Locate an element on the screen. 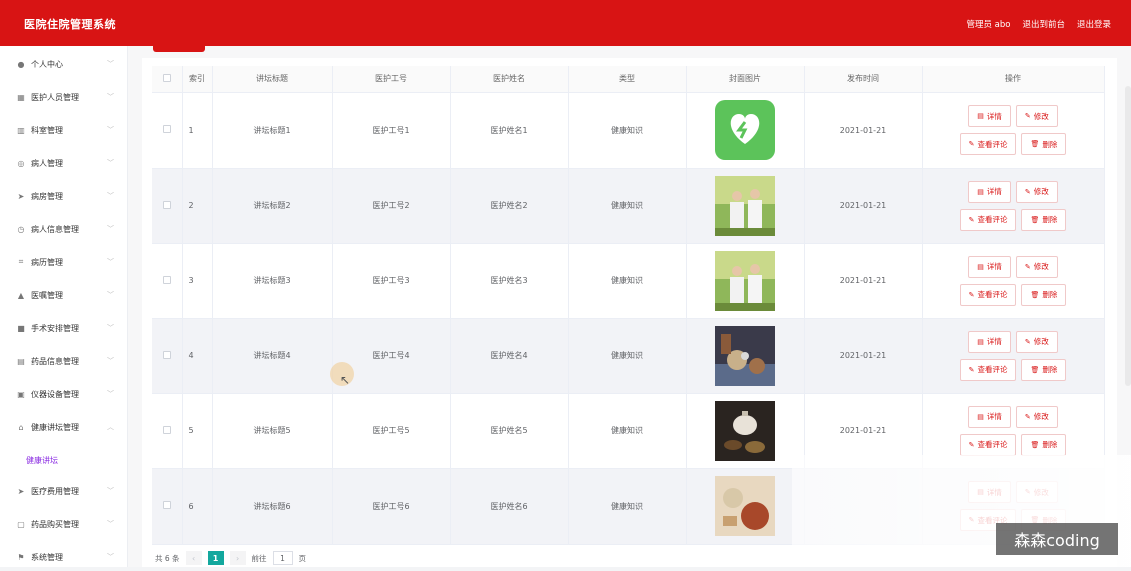 This screenshot has height=571, width=1131. goto-page-input: 1 is located at coordinates (282, 558).